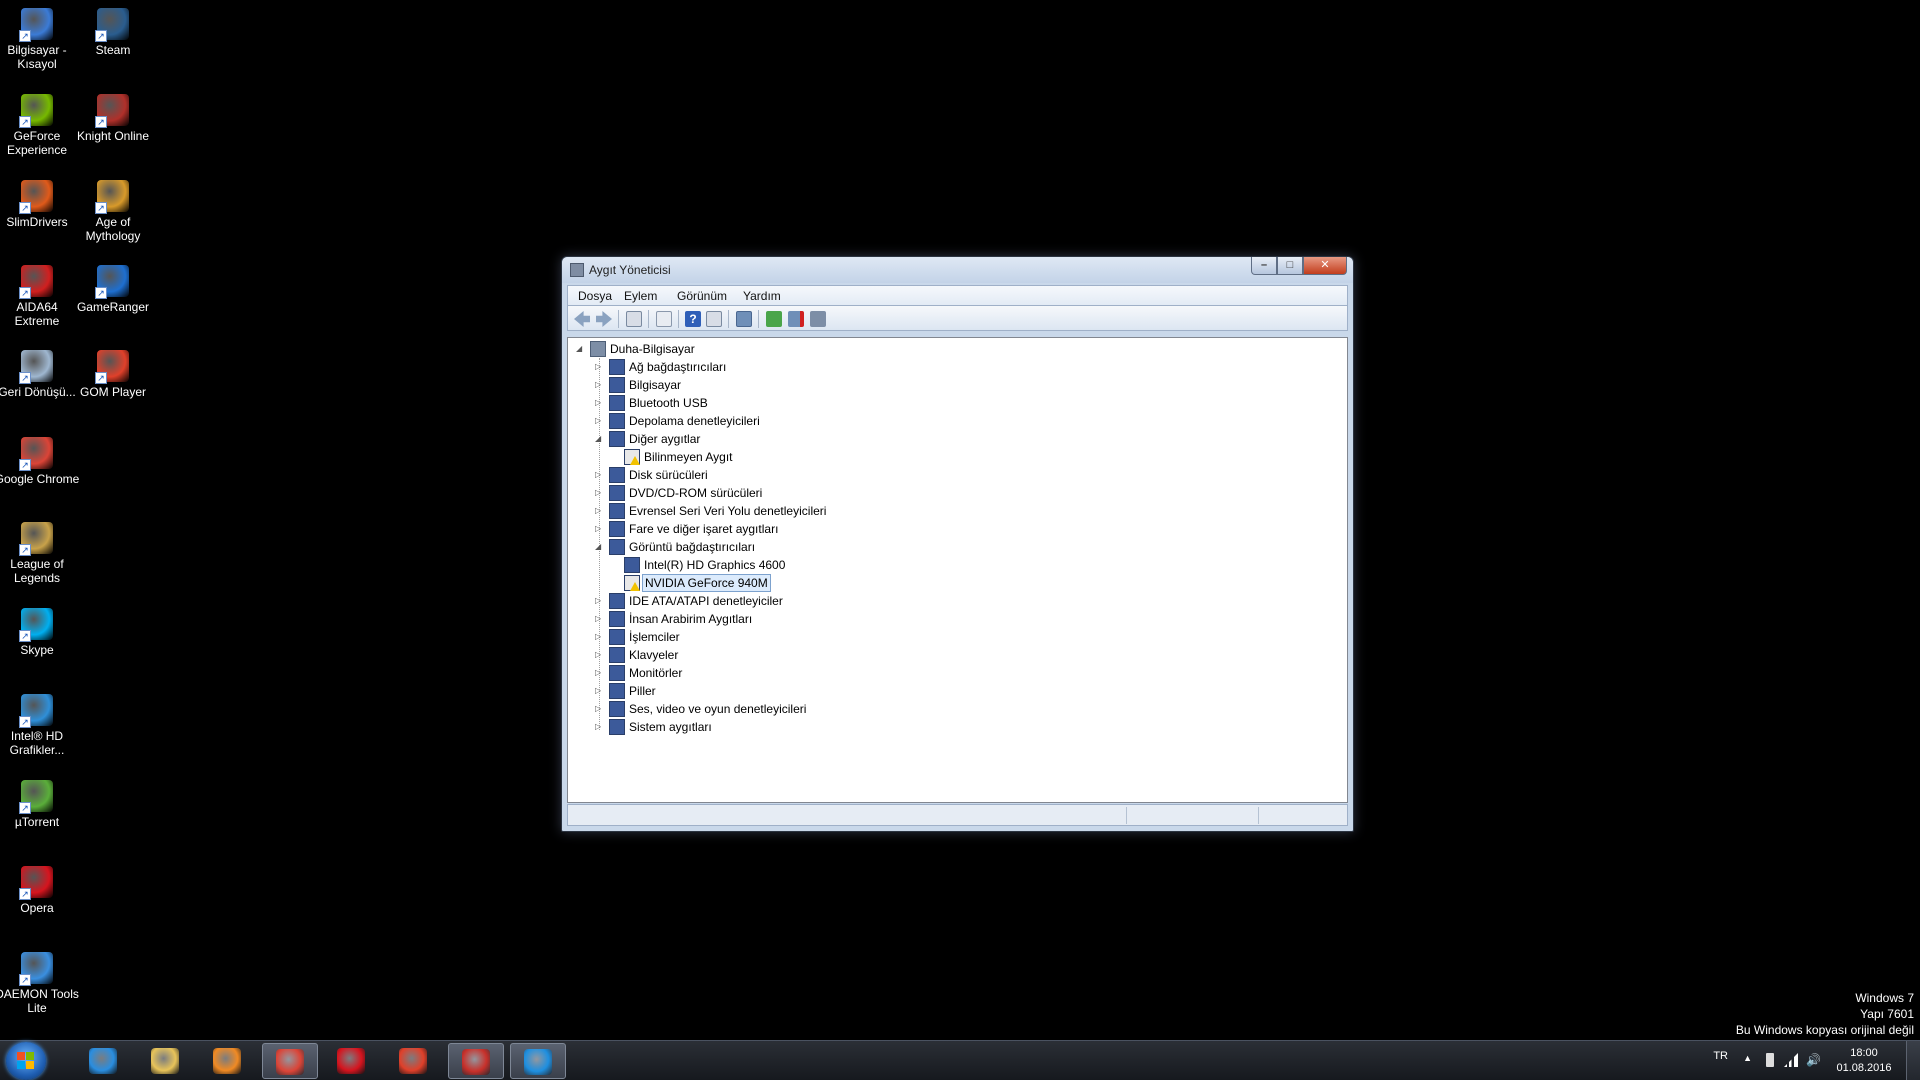 This screenshot has height=1080, width=1920. What do you see at coordinates (1720, 1056) in the screenshot?
I see `language-indicator: TR` at bounding box center [1720, 1056].